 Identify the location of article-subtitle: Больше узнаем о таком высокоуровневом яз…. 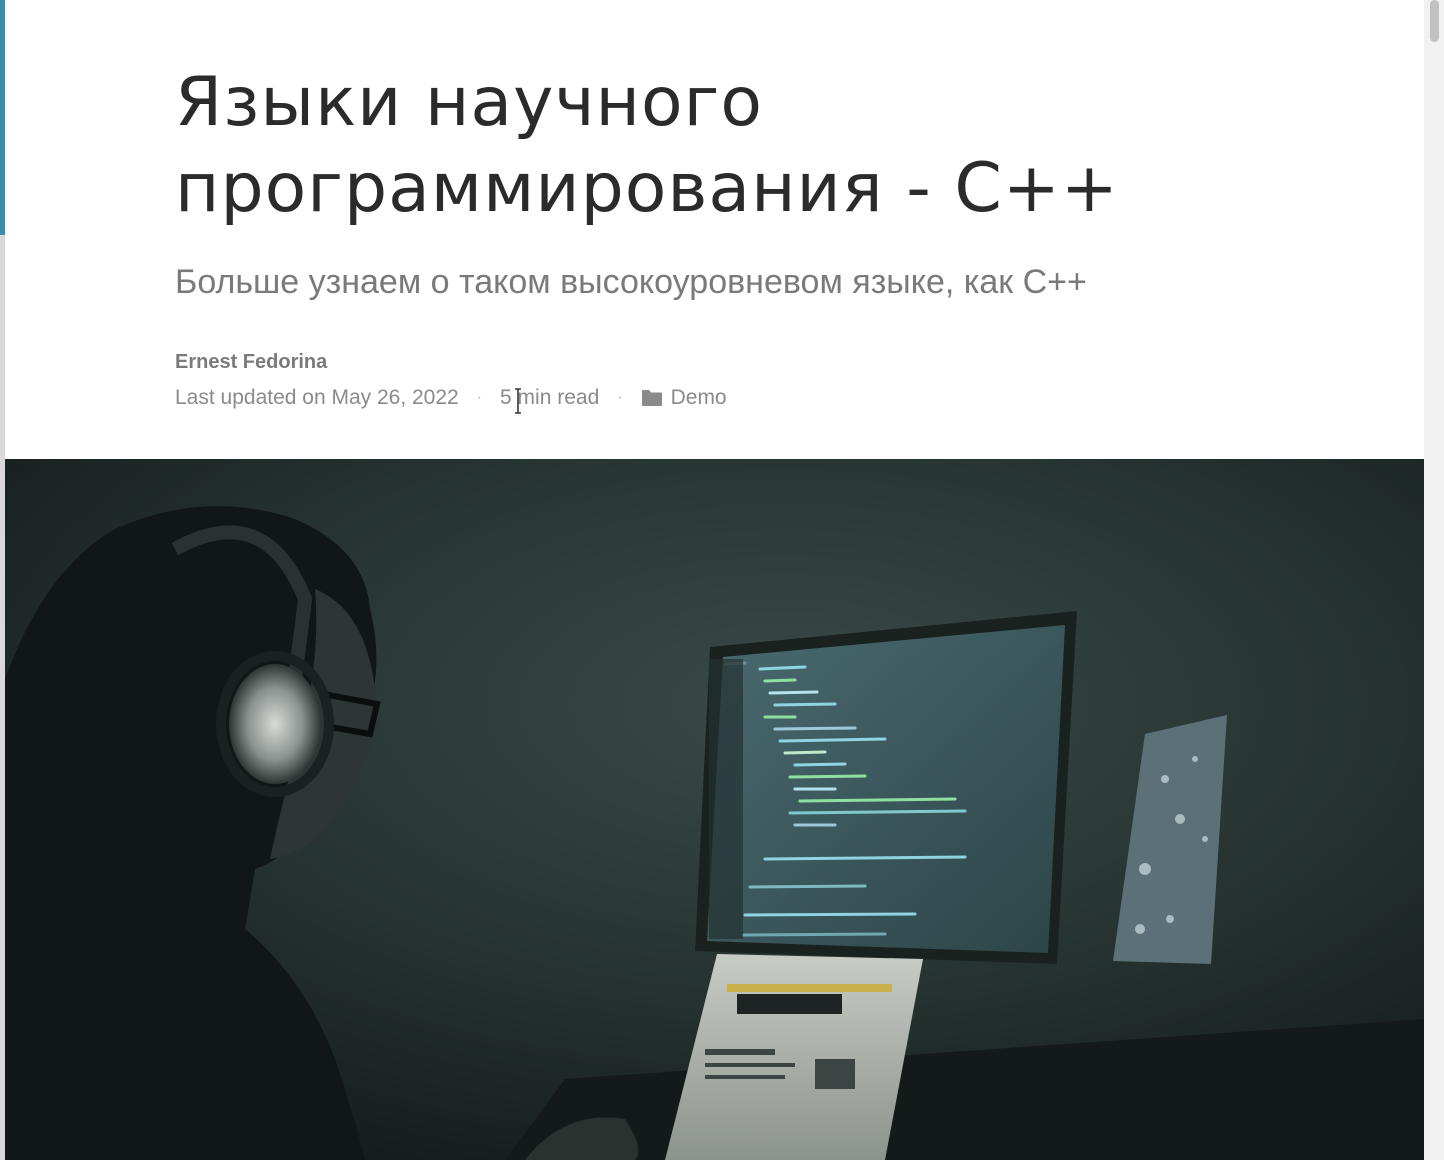
(631, 282).